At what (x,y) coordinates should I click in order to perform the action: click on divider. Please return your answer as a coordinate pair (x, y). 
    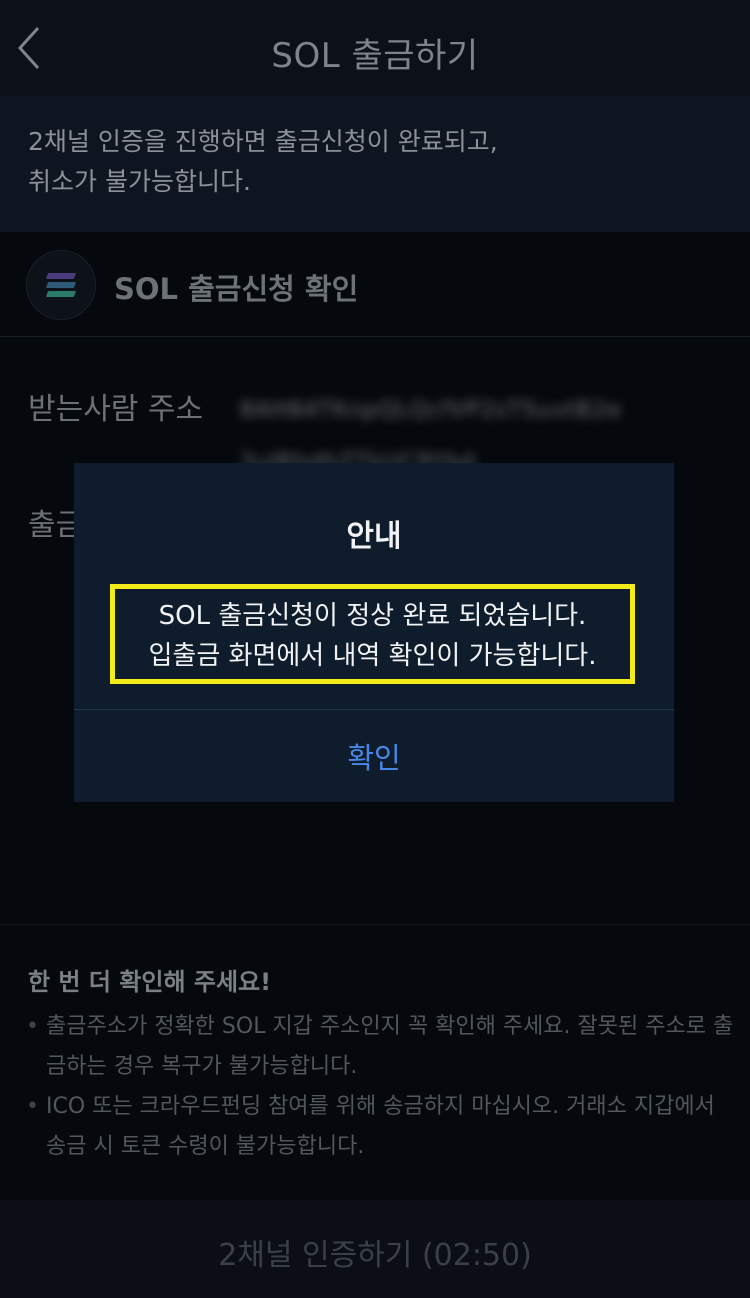
    Looking at the image, I should click on (375, 924).